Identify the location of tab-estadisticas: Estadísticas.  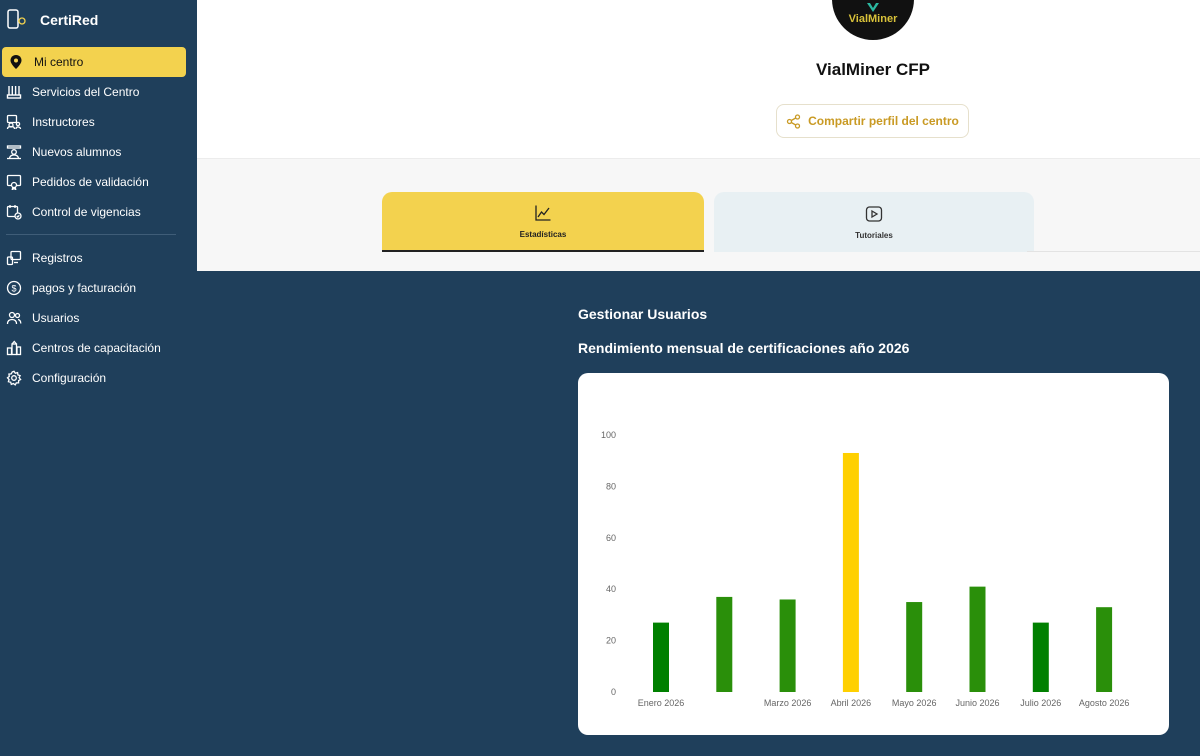
(543, 222).